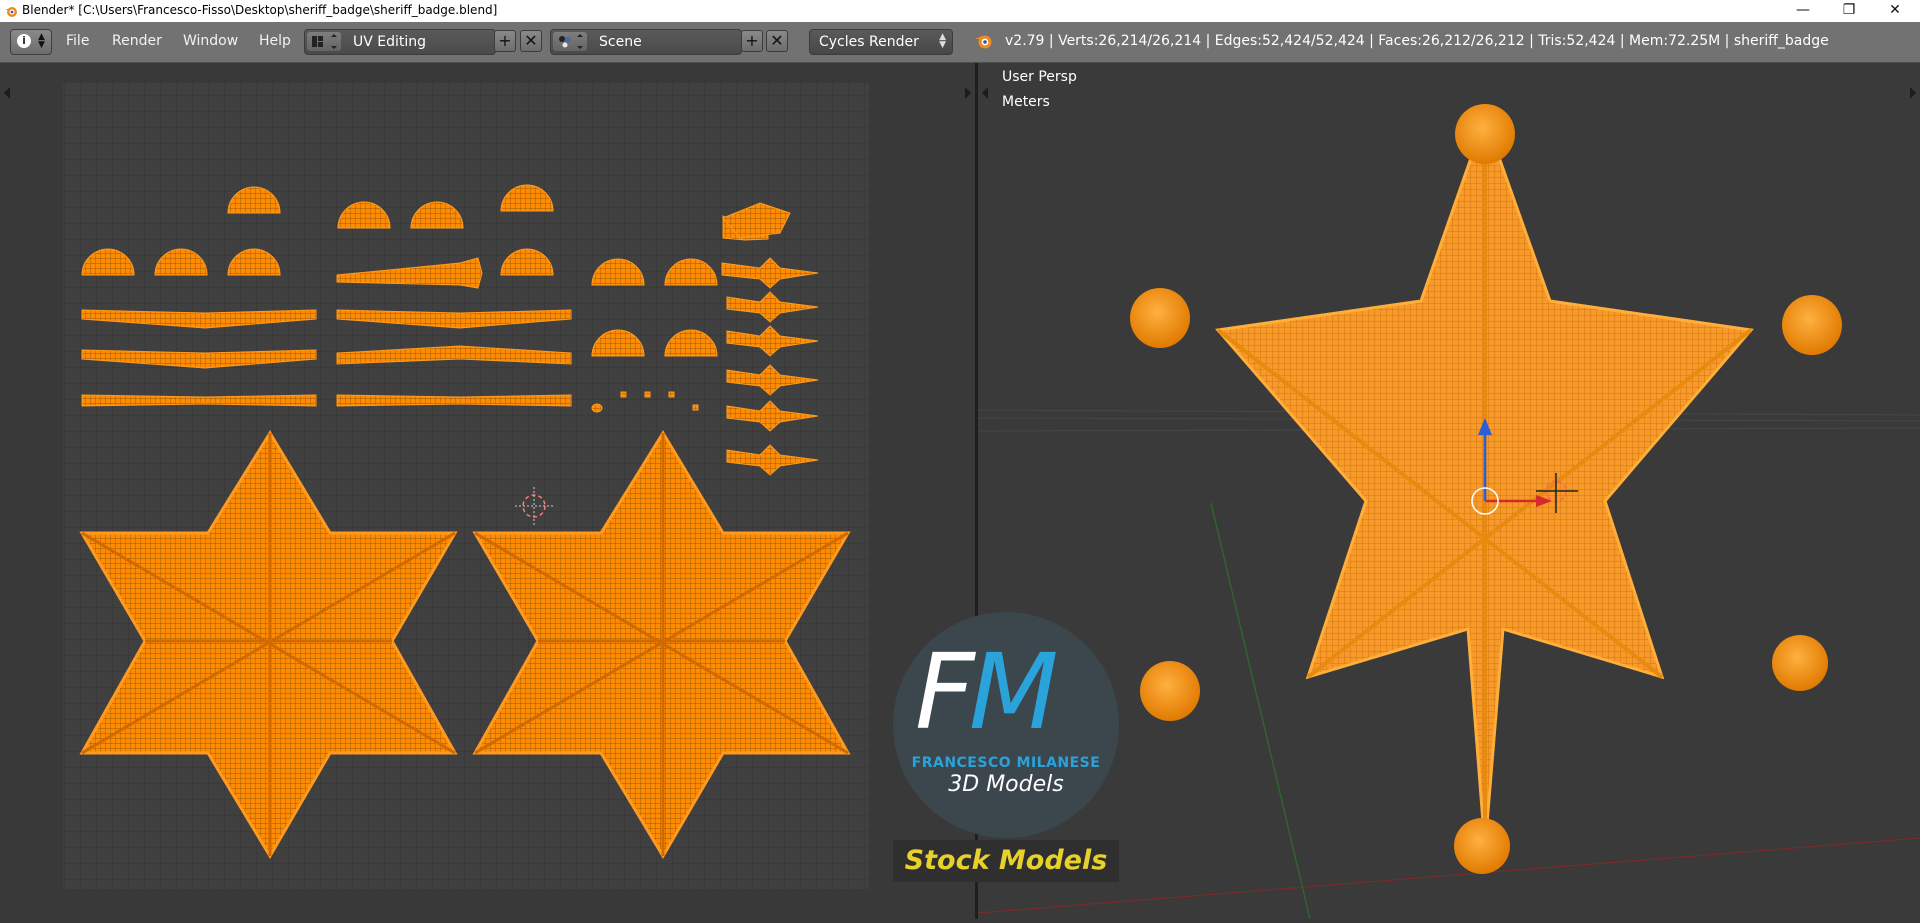 The image size is (1920, 923). I want to click on fm-monogram: FM, so click(987, 692).